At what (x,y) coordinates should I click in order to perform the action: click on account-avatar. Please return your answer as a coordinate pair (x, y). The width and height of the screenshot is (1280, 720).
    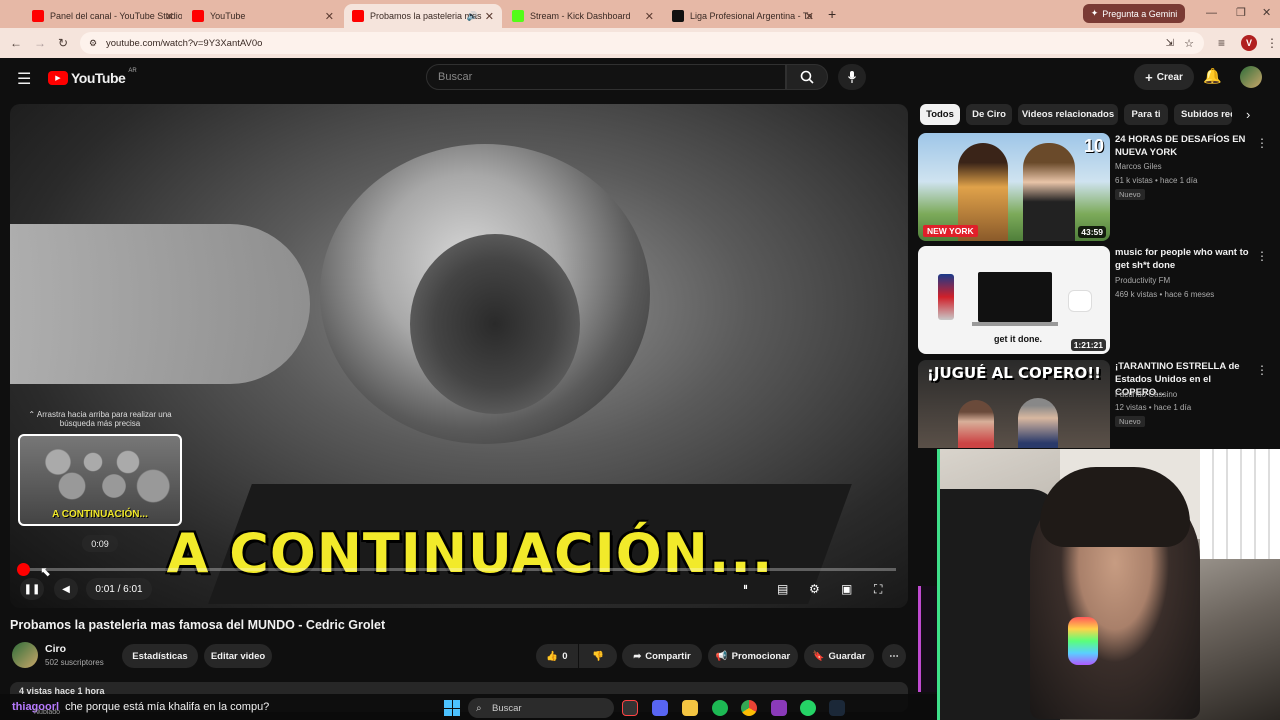
    Looking at the image, I should click on (1251, 77).